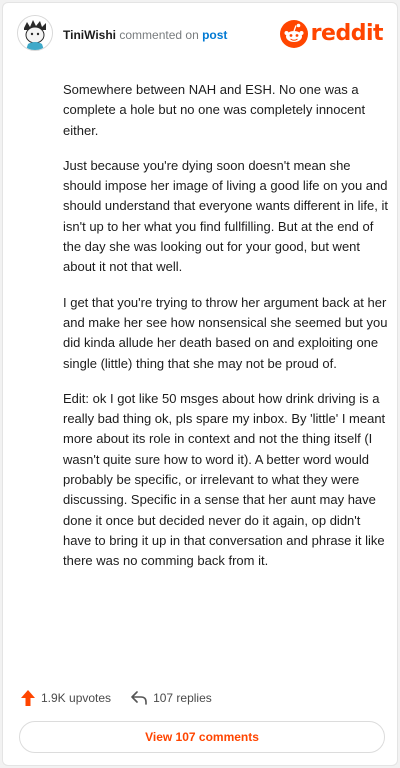 This screenshot has width=400, height=768. I want to click on upvote-arrow-icon, so click(28, 698).